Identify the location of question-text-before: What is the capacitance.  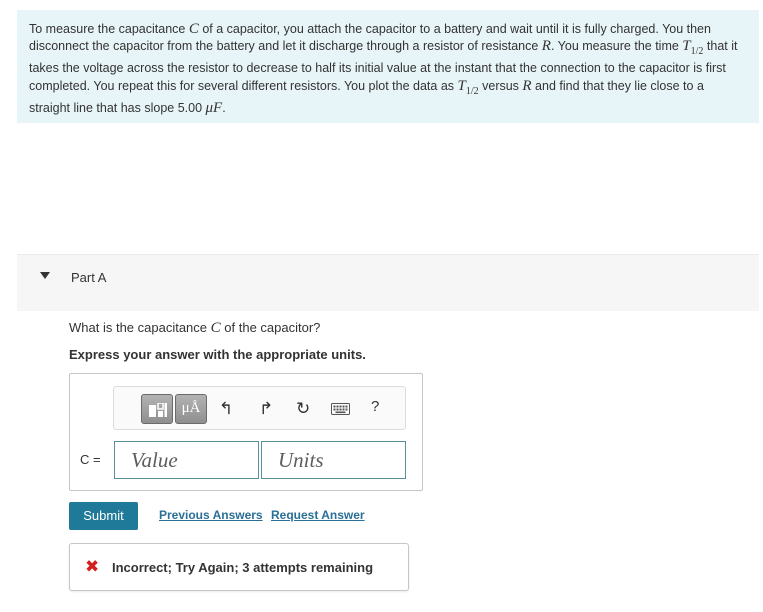
(140, 327).